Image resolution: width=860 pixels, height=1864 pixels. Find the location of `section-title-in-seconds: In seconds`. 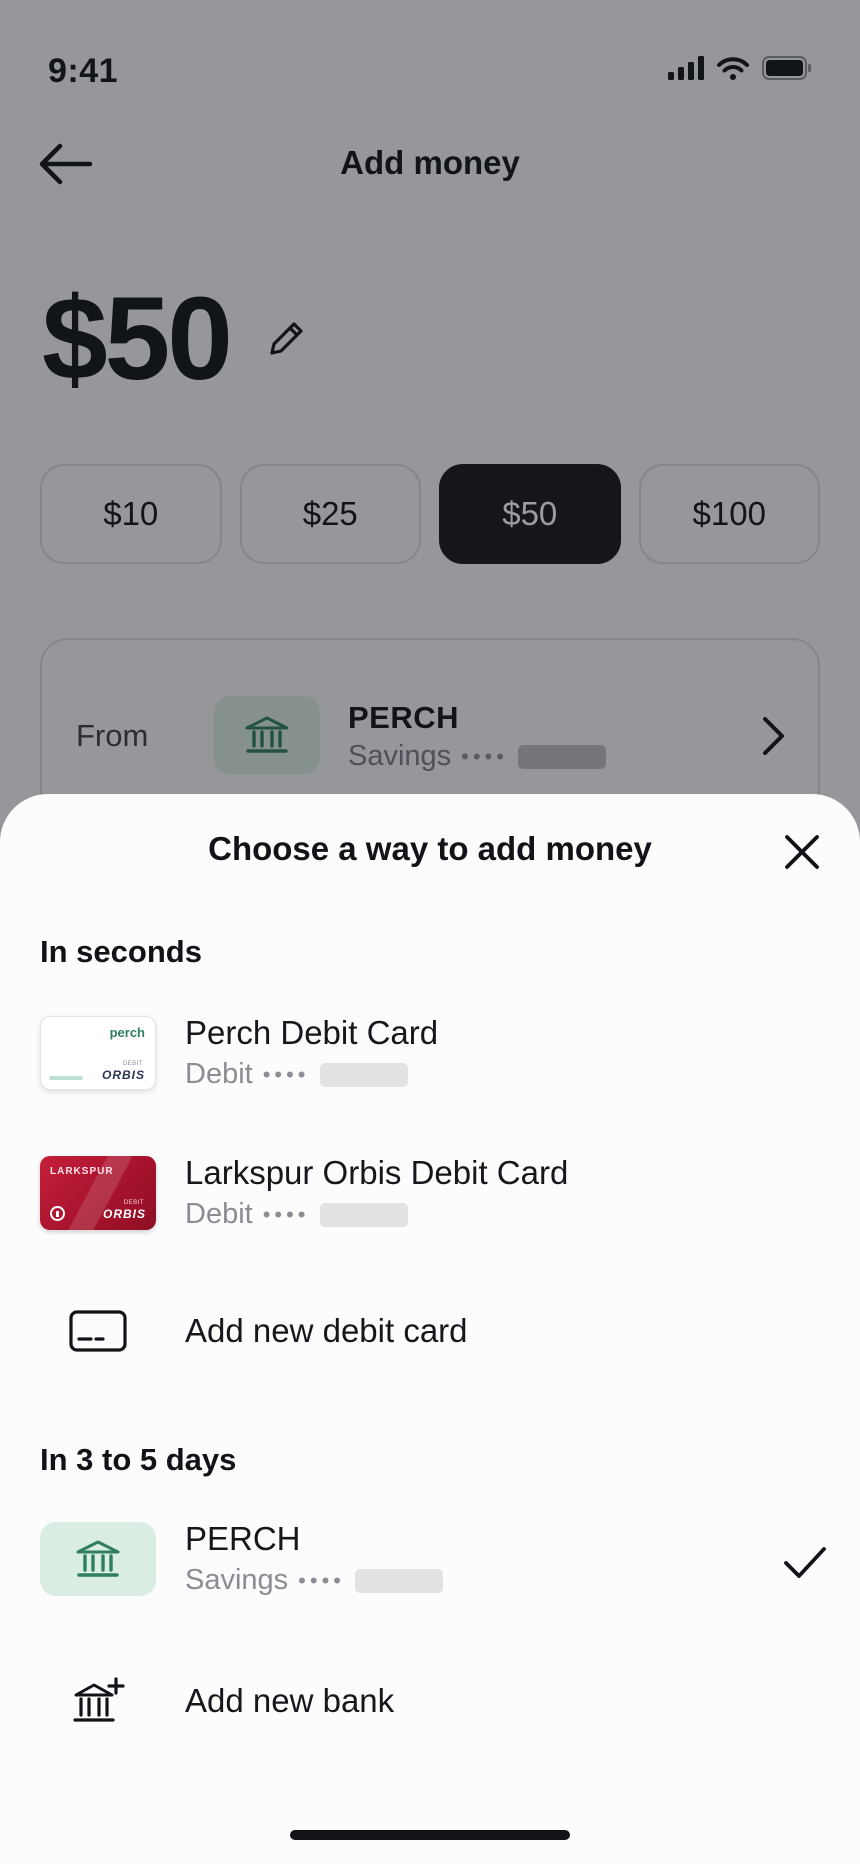

section-title-in-seconds: In seconds is located at coordinates (121, 951).